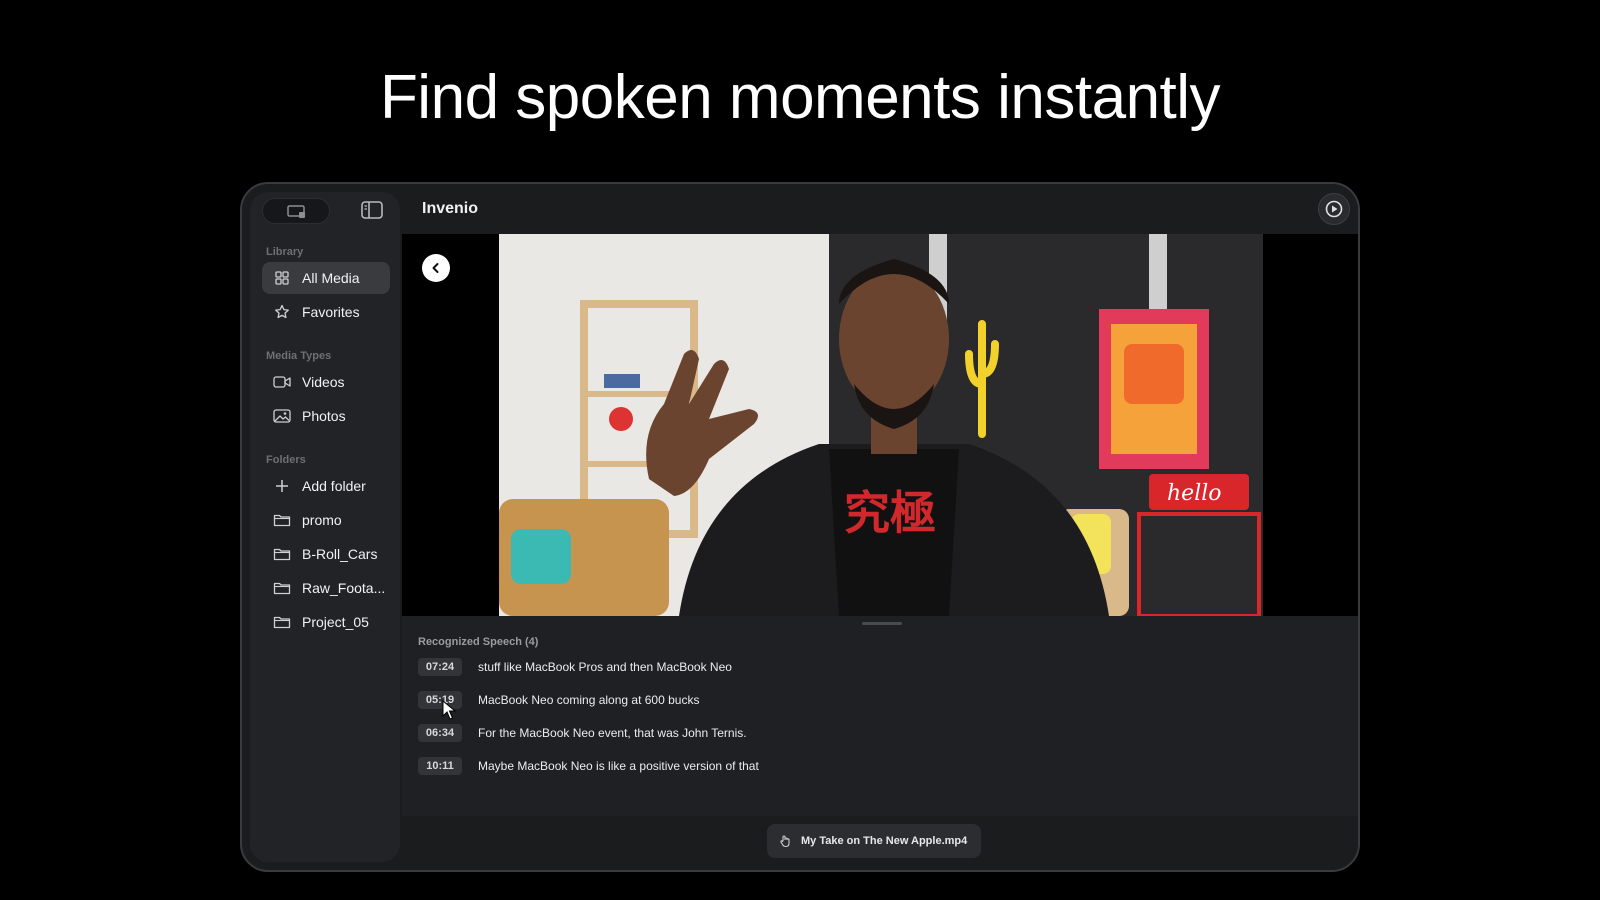  What do you see at coordinates (285, 252) in the screenshot?
I see `section-label-library: Library` at bounding box center [285, 252].